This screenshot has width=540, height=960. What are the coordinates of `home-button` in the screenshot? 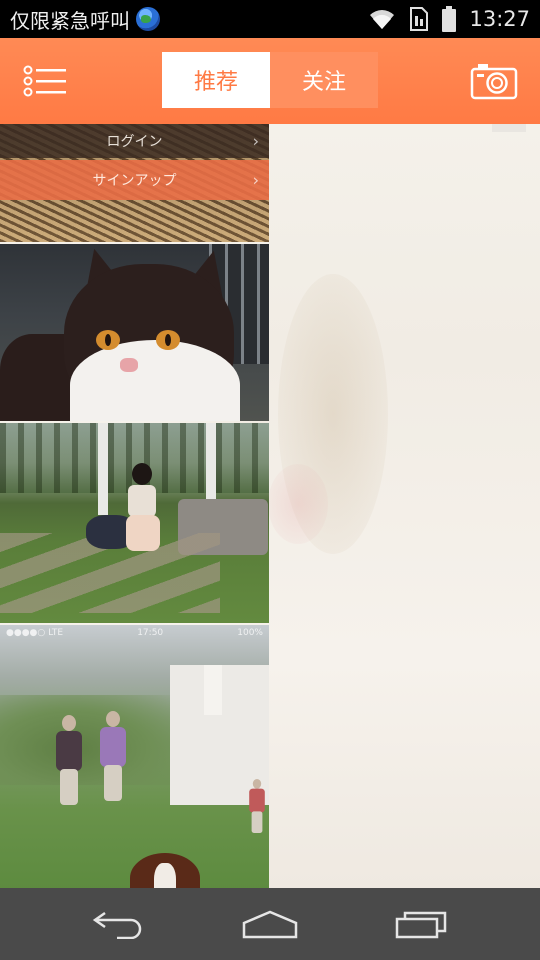 It's located at (270, 924).